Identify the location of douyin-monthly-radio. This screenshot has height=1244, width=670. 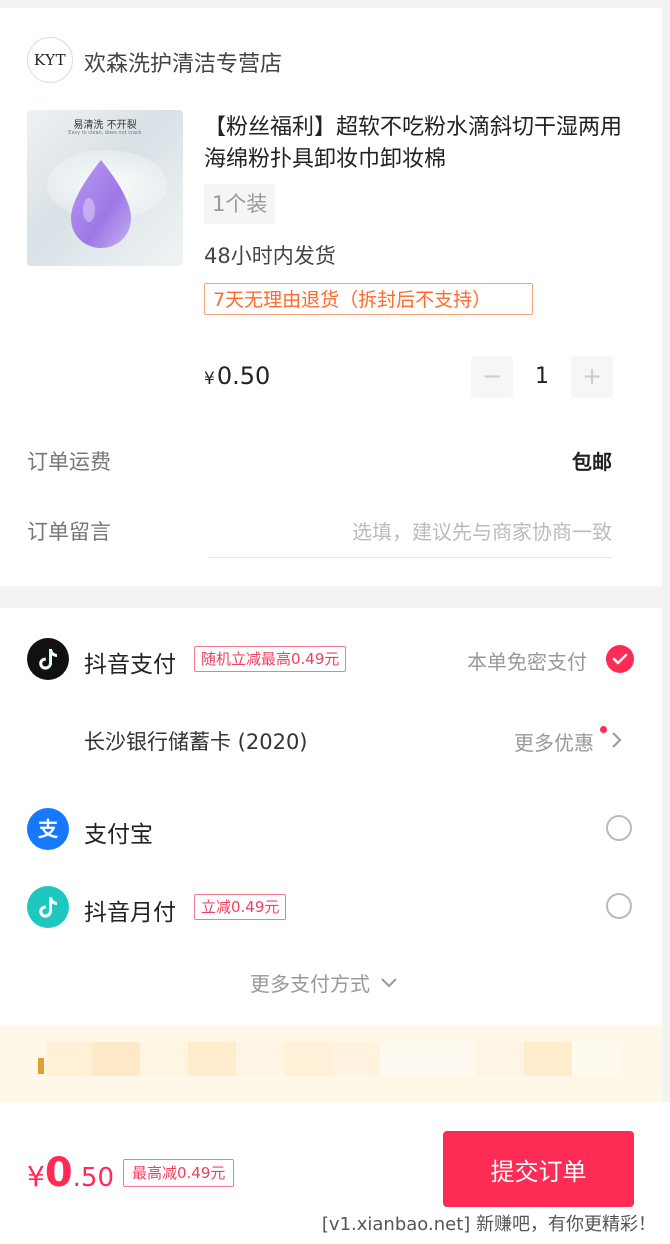
(619, 906).